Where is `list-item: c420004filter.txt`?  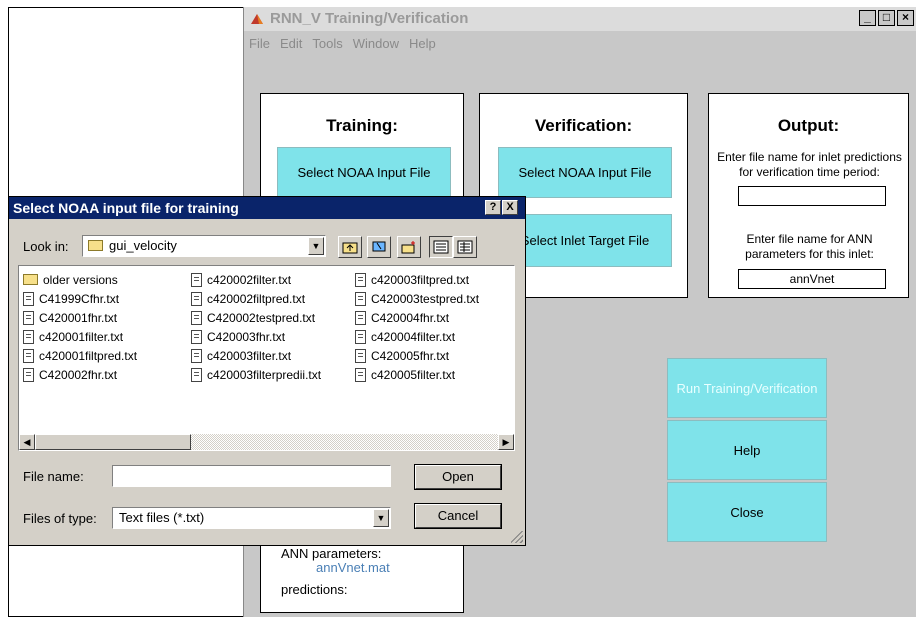
list-item: c420004filter.txt is located at coordinates (417, 336).